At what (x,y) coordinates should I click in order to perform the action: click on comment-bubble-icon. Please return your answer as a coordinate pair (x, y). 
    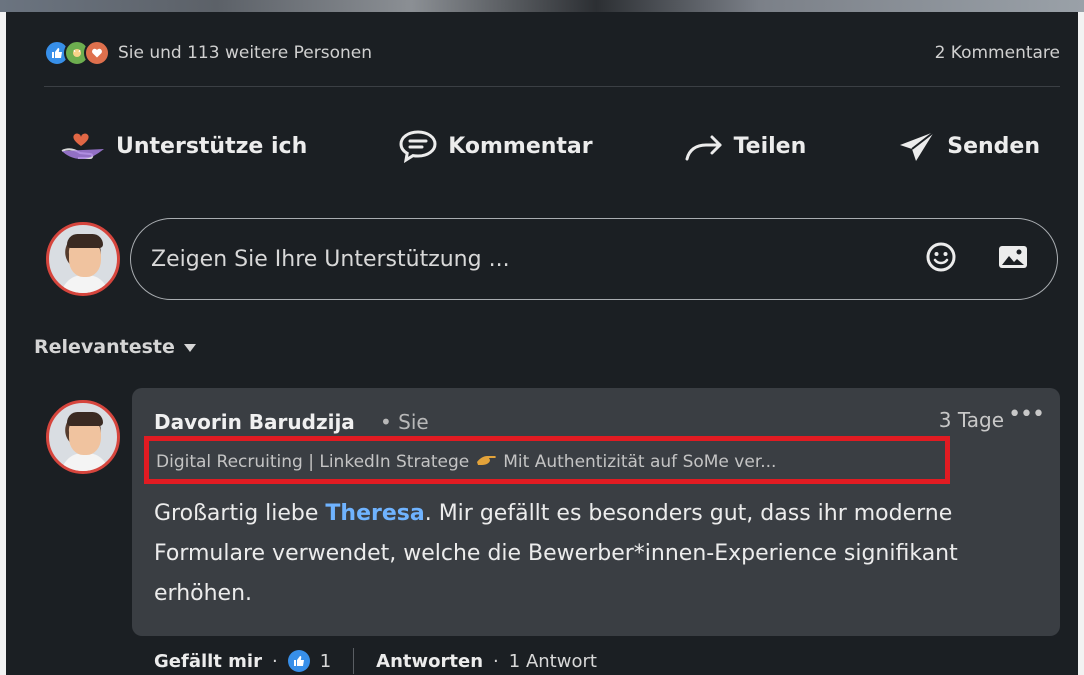
    Looking at the image, I should click on (418, 146).